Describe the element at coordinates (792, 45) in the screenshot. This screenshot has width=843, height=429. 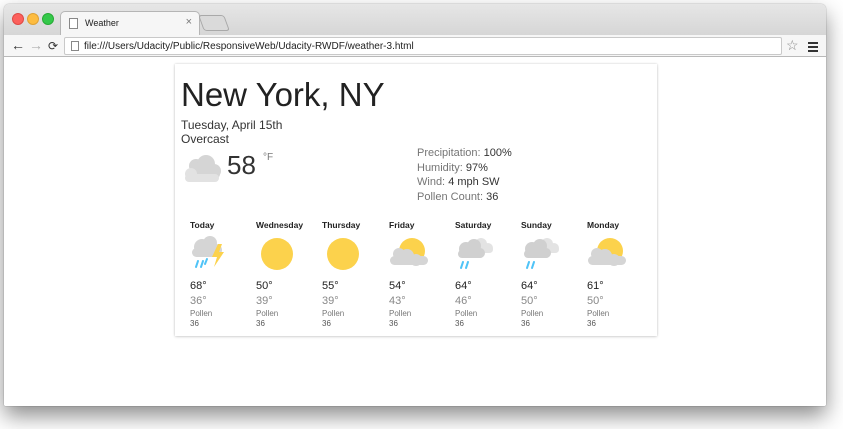
I see `bookmark-star-icon: ☆` at that location.